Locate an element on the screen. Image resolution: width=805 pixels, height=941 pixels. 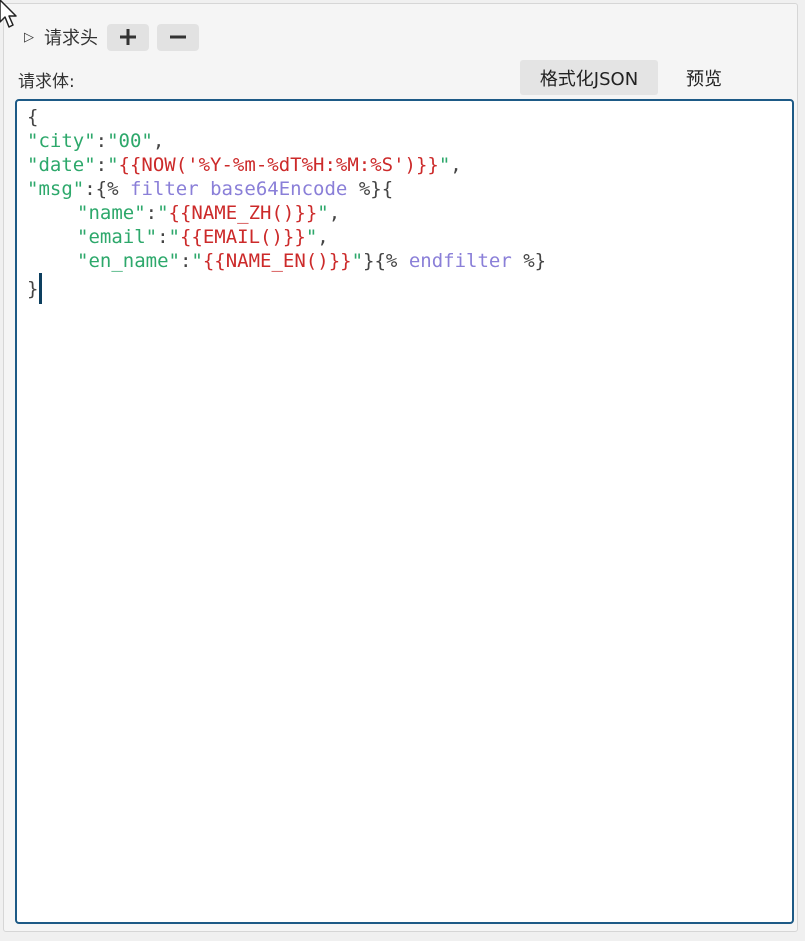
code-key: "msg" is located at coordinates (56, 189).